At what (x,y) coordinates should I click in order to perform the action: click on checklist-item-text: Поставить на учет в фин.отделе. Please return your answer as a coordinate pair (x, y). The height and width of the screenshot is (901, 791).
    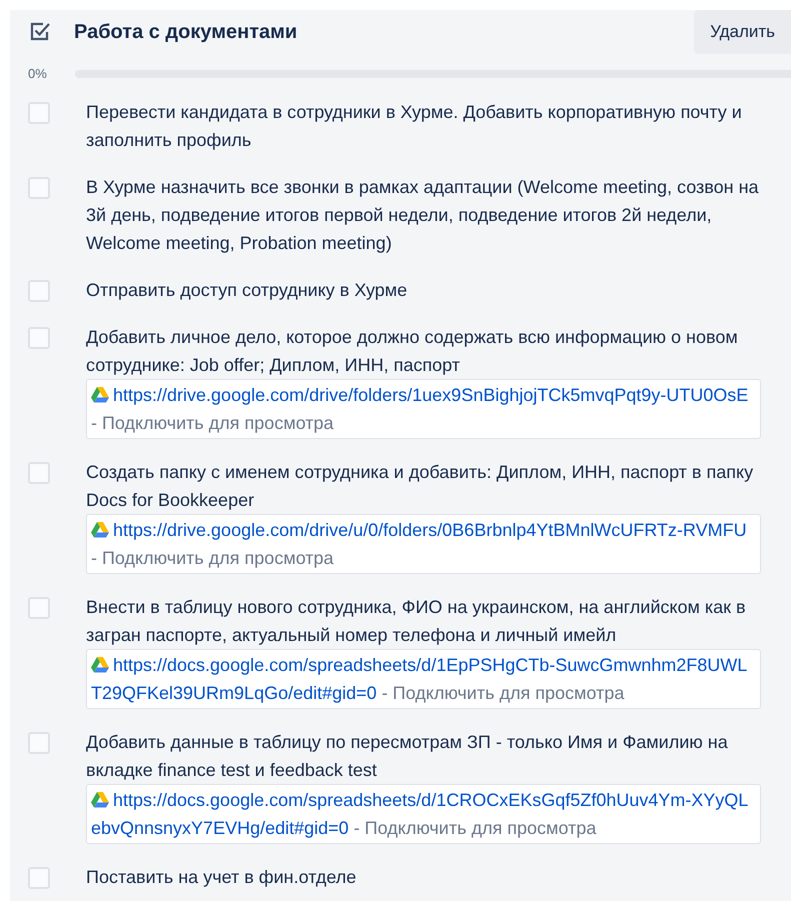
    Looking at the image, I should click on (221, 877).